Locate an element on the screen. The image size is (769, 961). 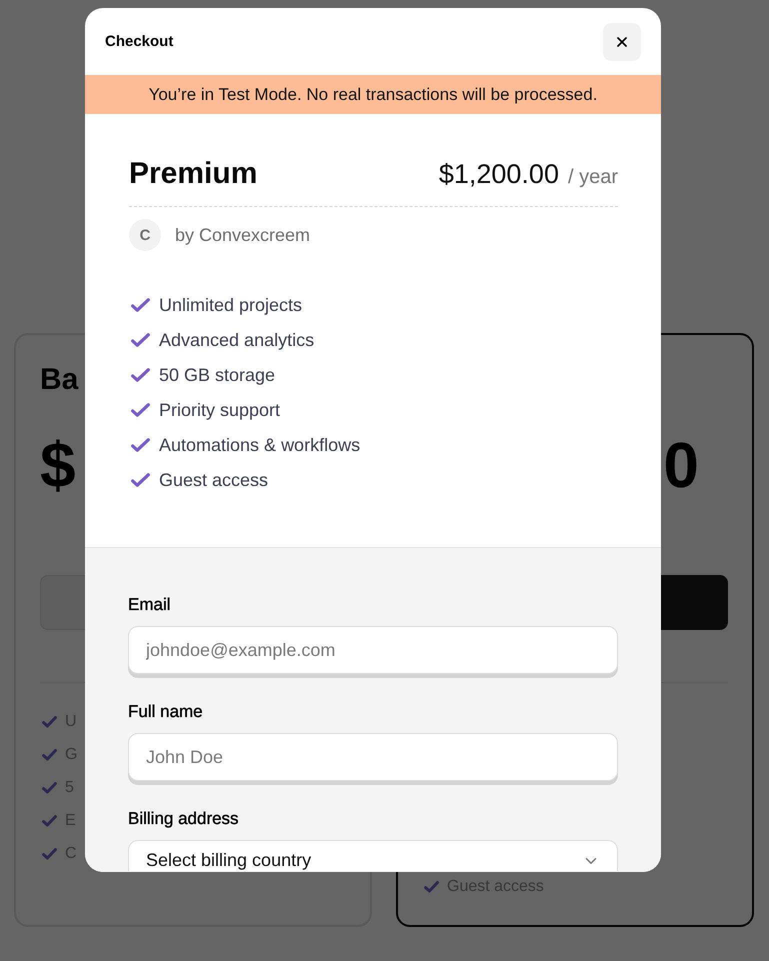
plan-title: Ba is located at coordinates (59, 380).